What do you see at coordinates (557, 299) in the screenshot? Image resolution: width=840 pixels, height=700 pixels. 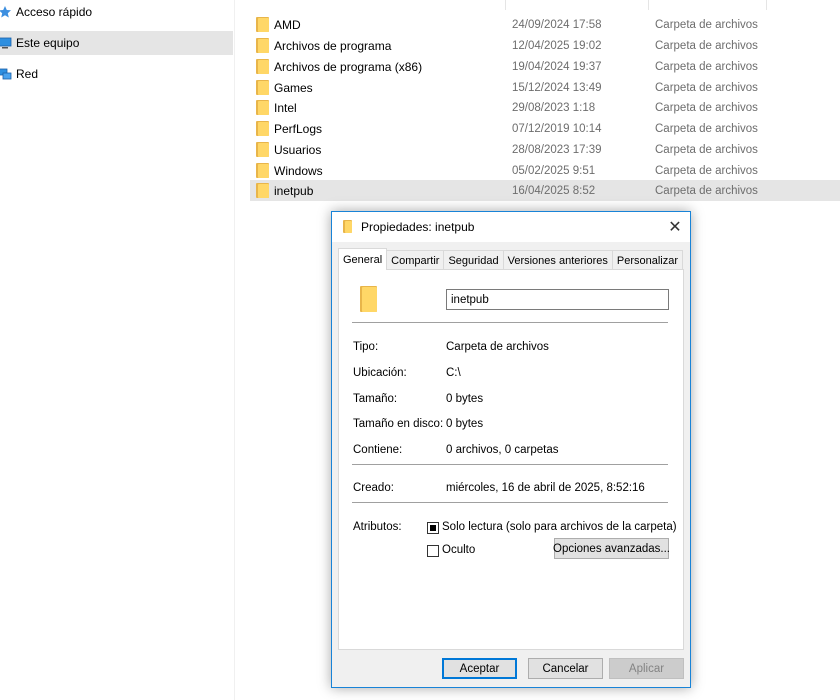 I see `folder-name-input: inetpub` at bounding box center [557, 299].